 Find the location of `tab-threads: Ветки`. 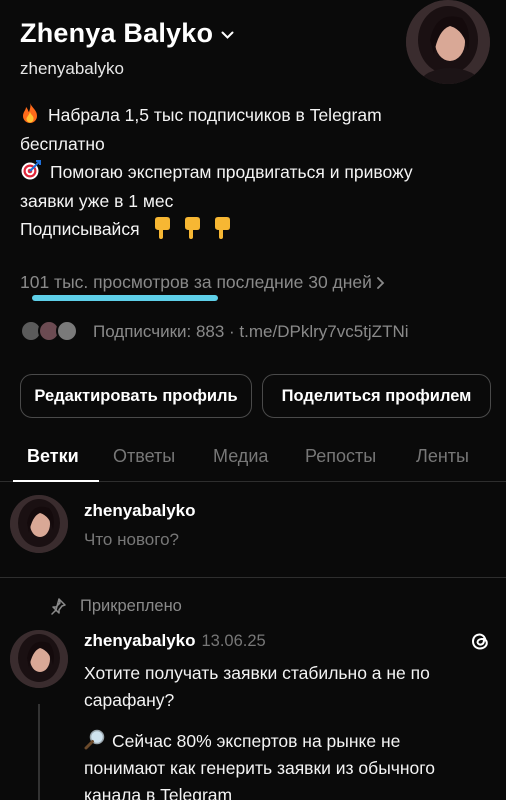

tab-threads: Ветки is located at coordinates (53, 456).